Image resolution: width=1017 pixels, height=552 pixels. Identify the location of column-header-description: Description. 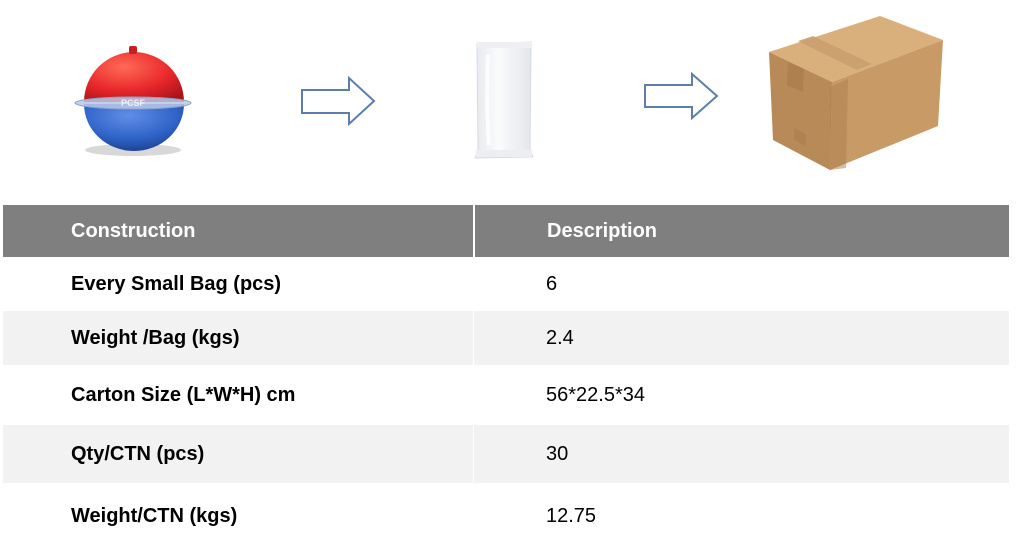
(741, 231).